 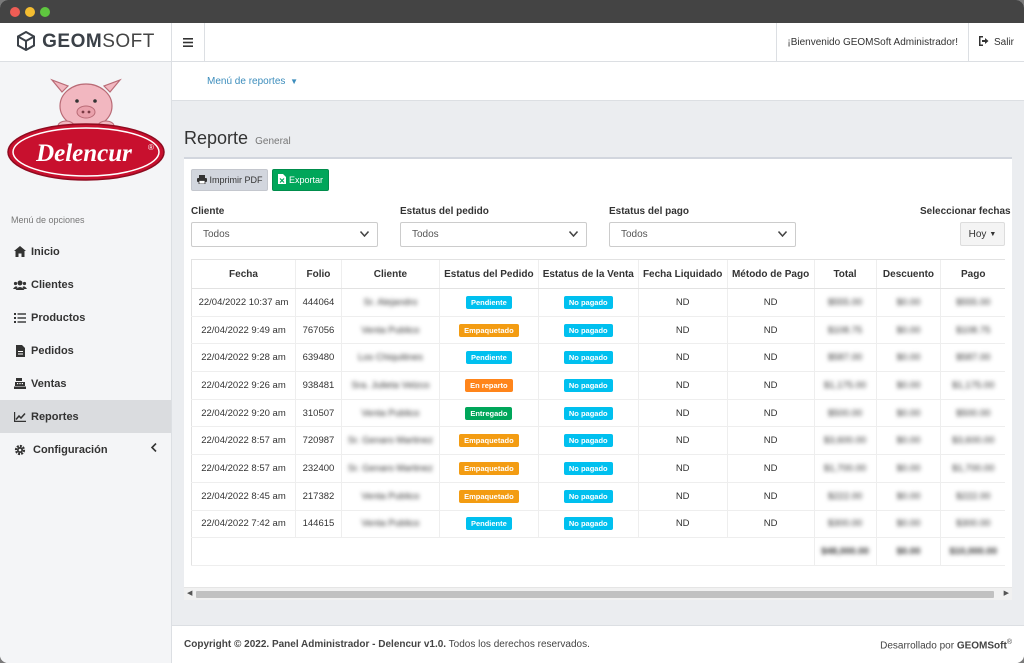 I want to click on sidebar-item-pedidos: Pedidos, so click(x=85, y=350).